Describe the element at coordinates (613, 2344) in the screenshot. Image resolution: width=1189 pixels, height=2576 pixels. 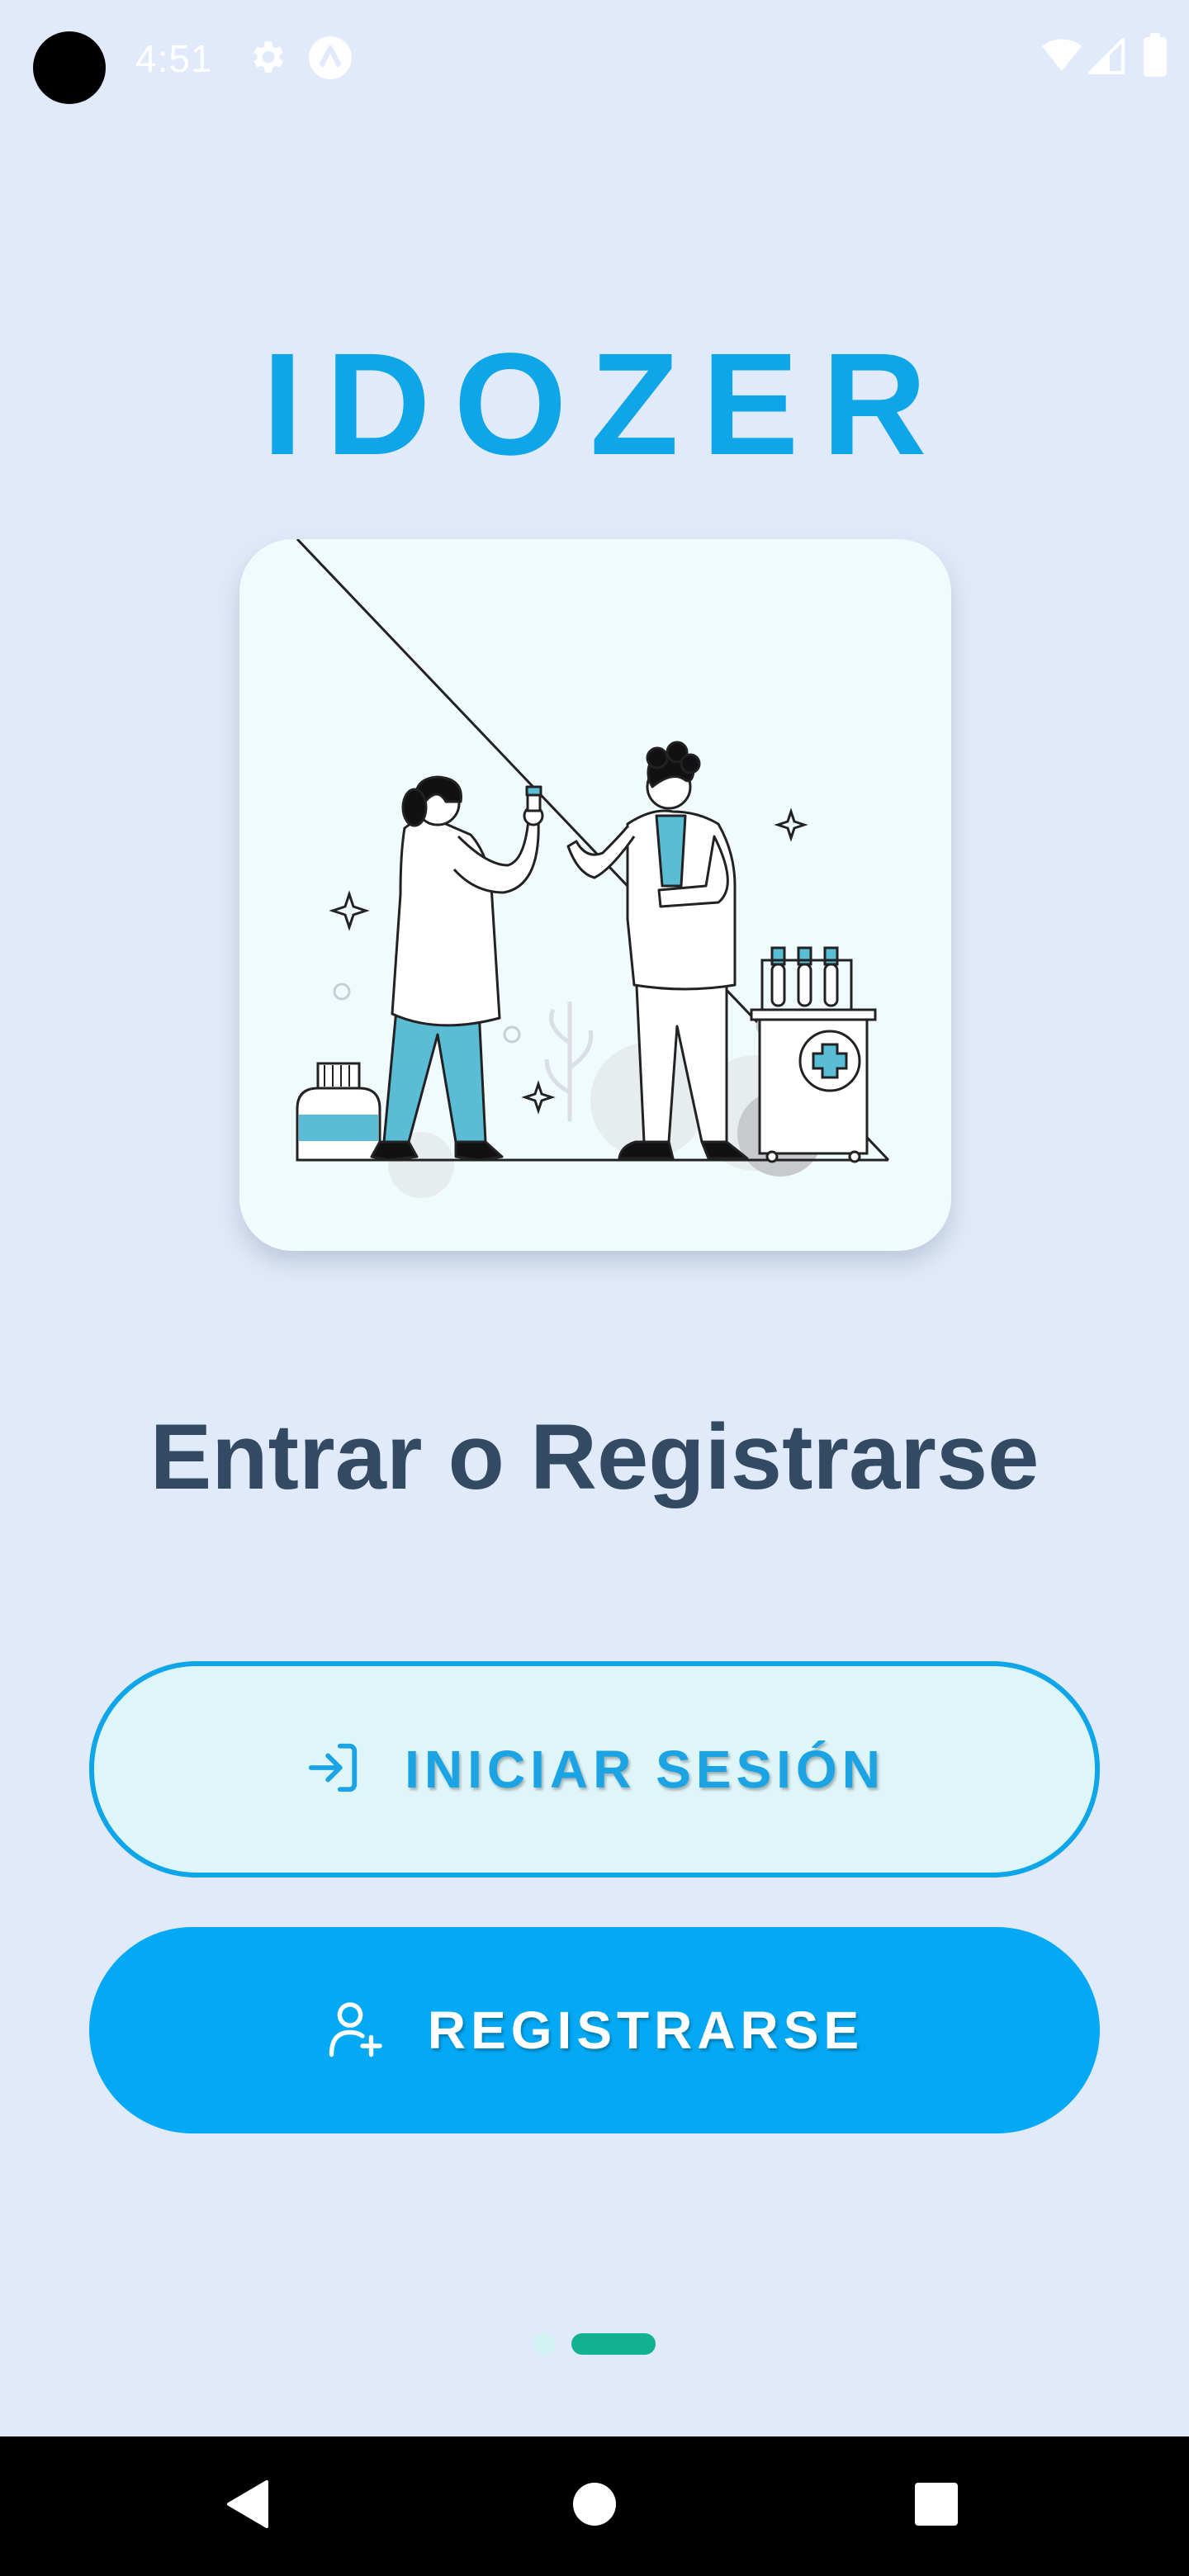
I see `page-dot-2-active` at that location.